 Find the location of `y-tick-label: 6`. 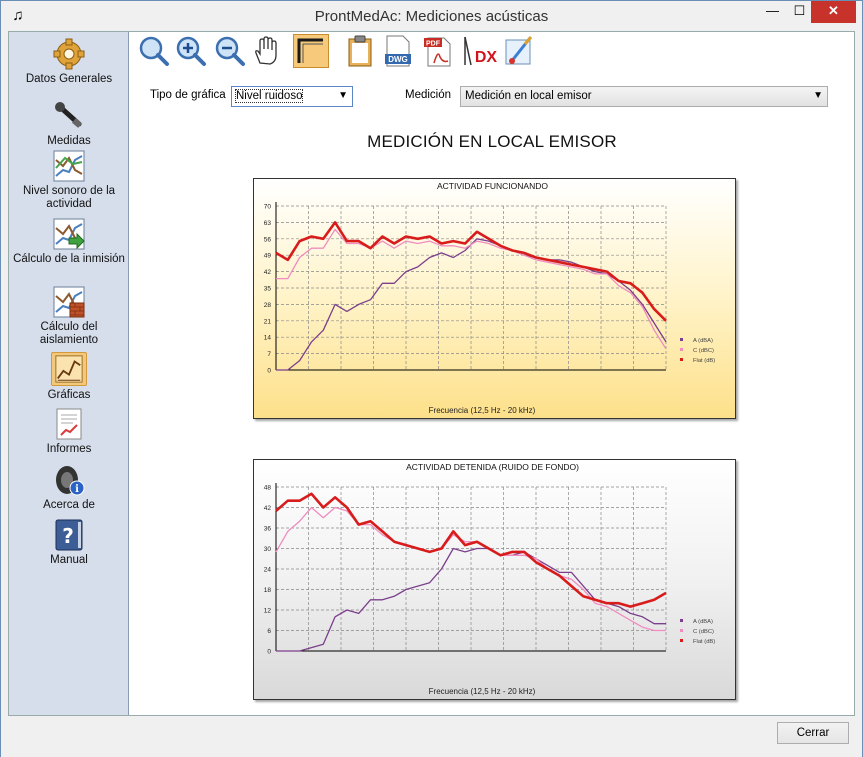

y-tick-label: 6 is located at coordinates (269, 631).